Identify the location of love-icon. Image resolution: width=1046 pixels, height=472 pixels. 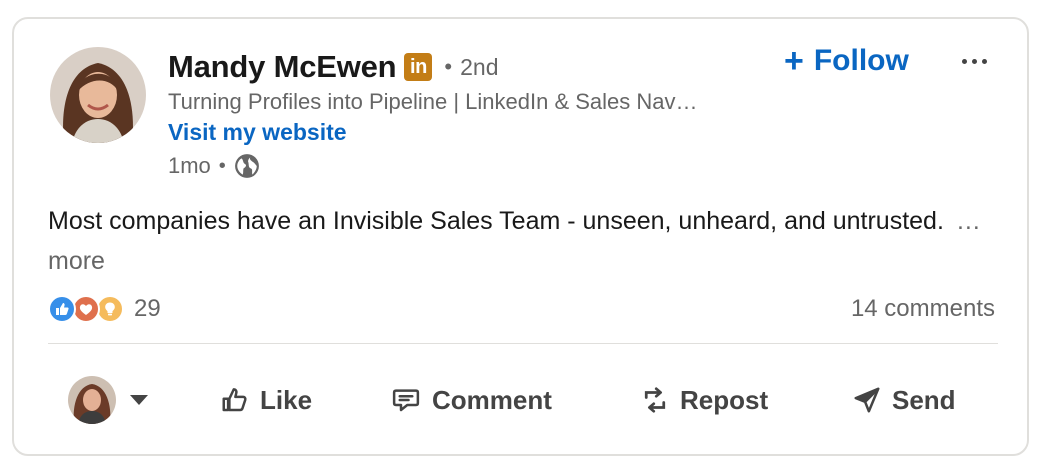
(86, 309).